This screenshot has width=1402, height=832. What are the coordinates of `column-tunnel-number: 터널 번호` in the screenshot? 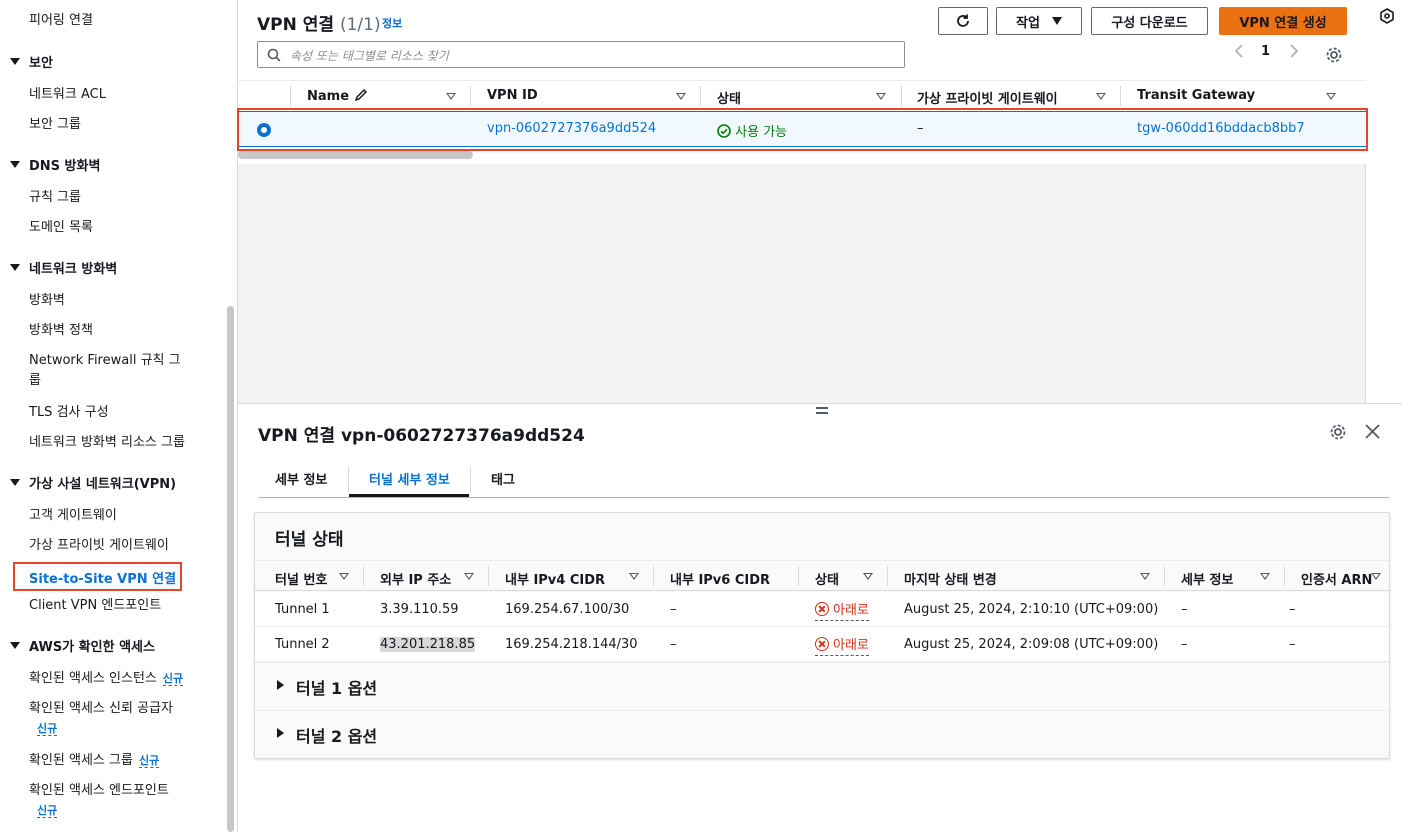 It's located at (301, 578).